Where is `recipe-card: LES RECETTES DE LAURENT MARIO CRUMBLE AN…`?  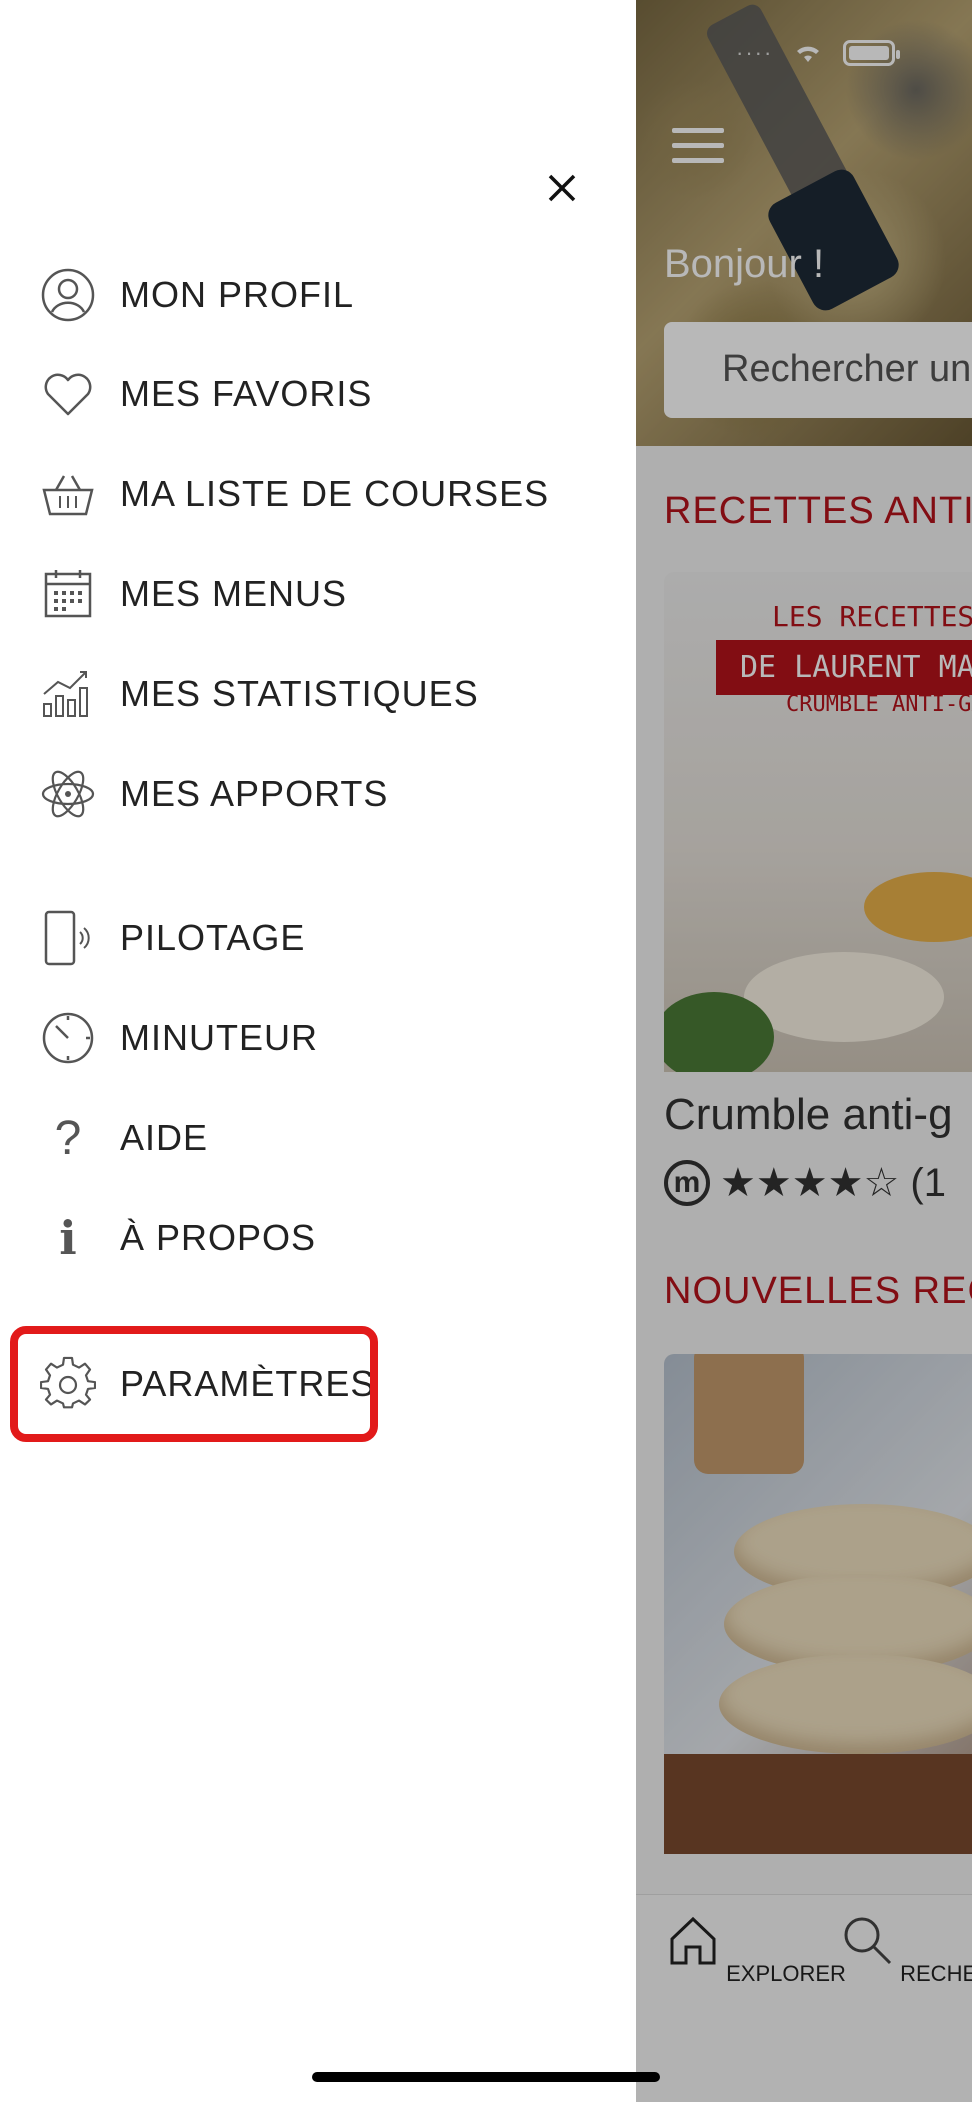
recipe-card: LES RECETTES DE LAURENT MARIO CRUMBLE AN… is located at coordinates (818, 822).